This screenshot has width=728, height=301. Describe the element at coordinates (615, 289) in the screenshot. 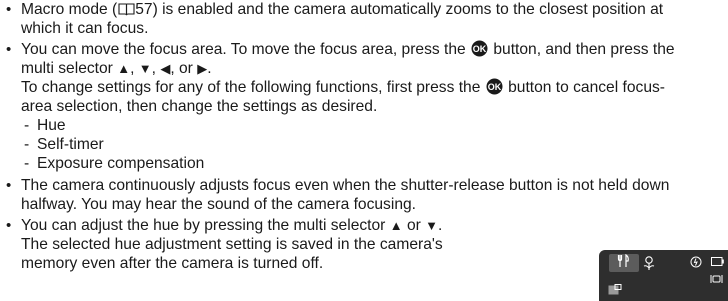

I see `image-size-icon` at that location.